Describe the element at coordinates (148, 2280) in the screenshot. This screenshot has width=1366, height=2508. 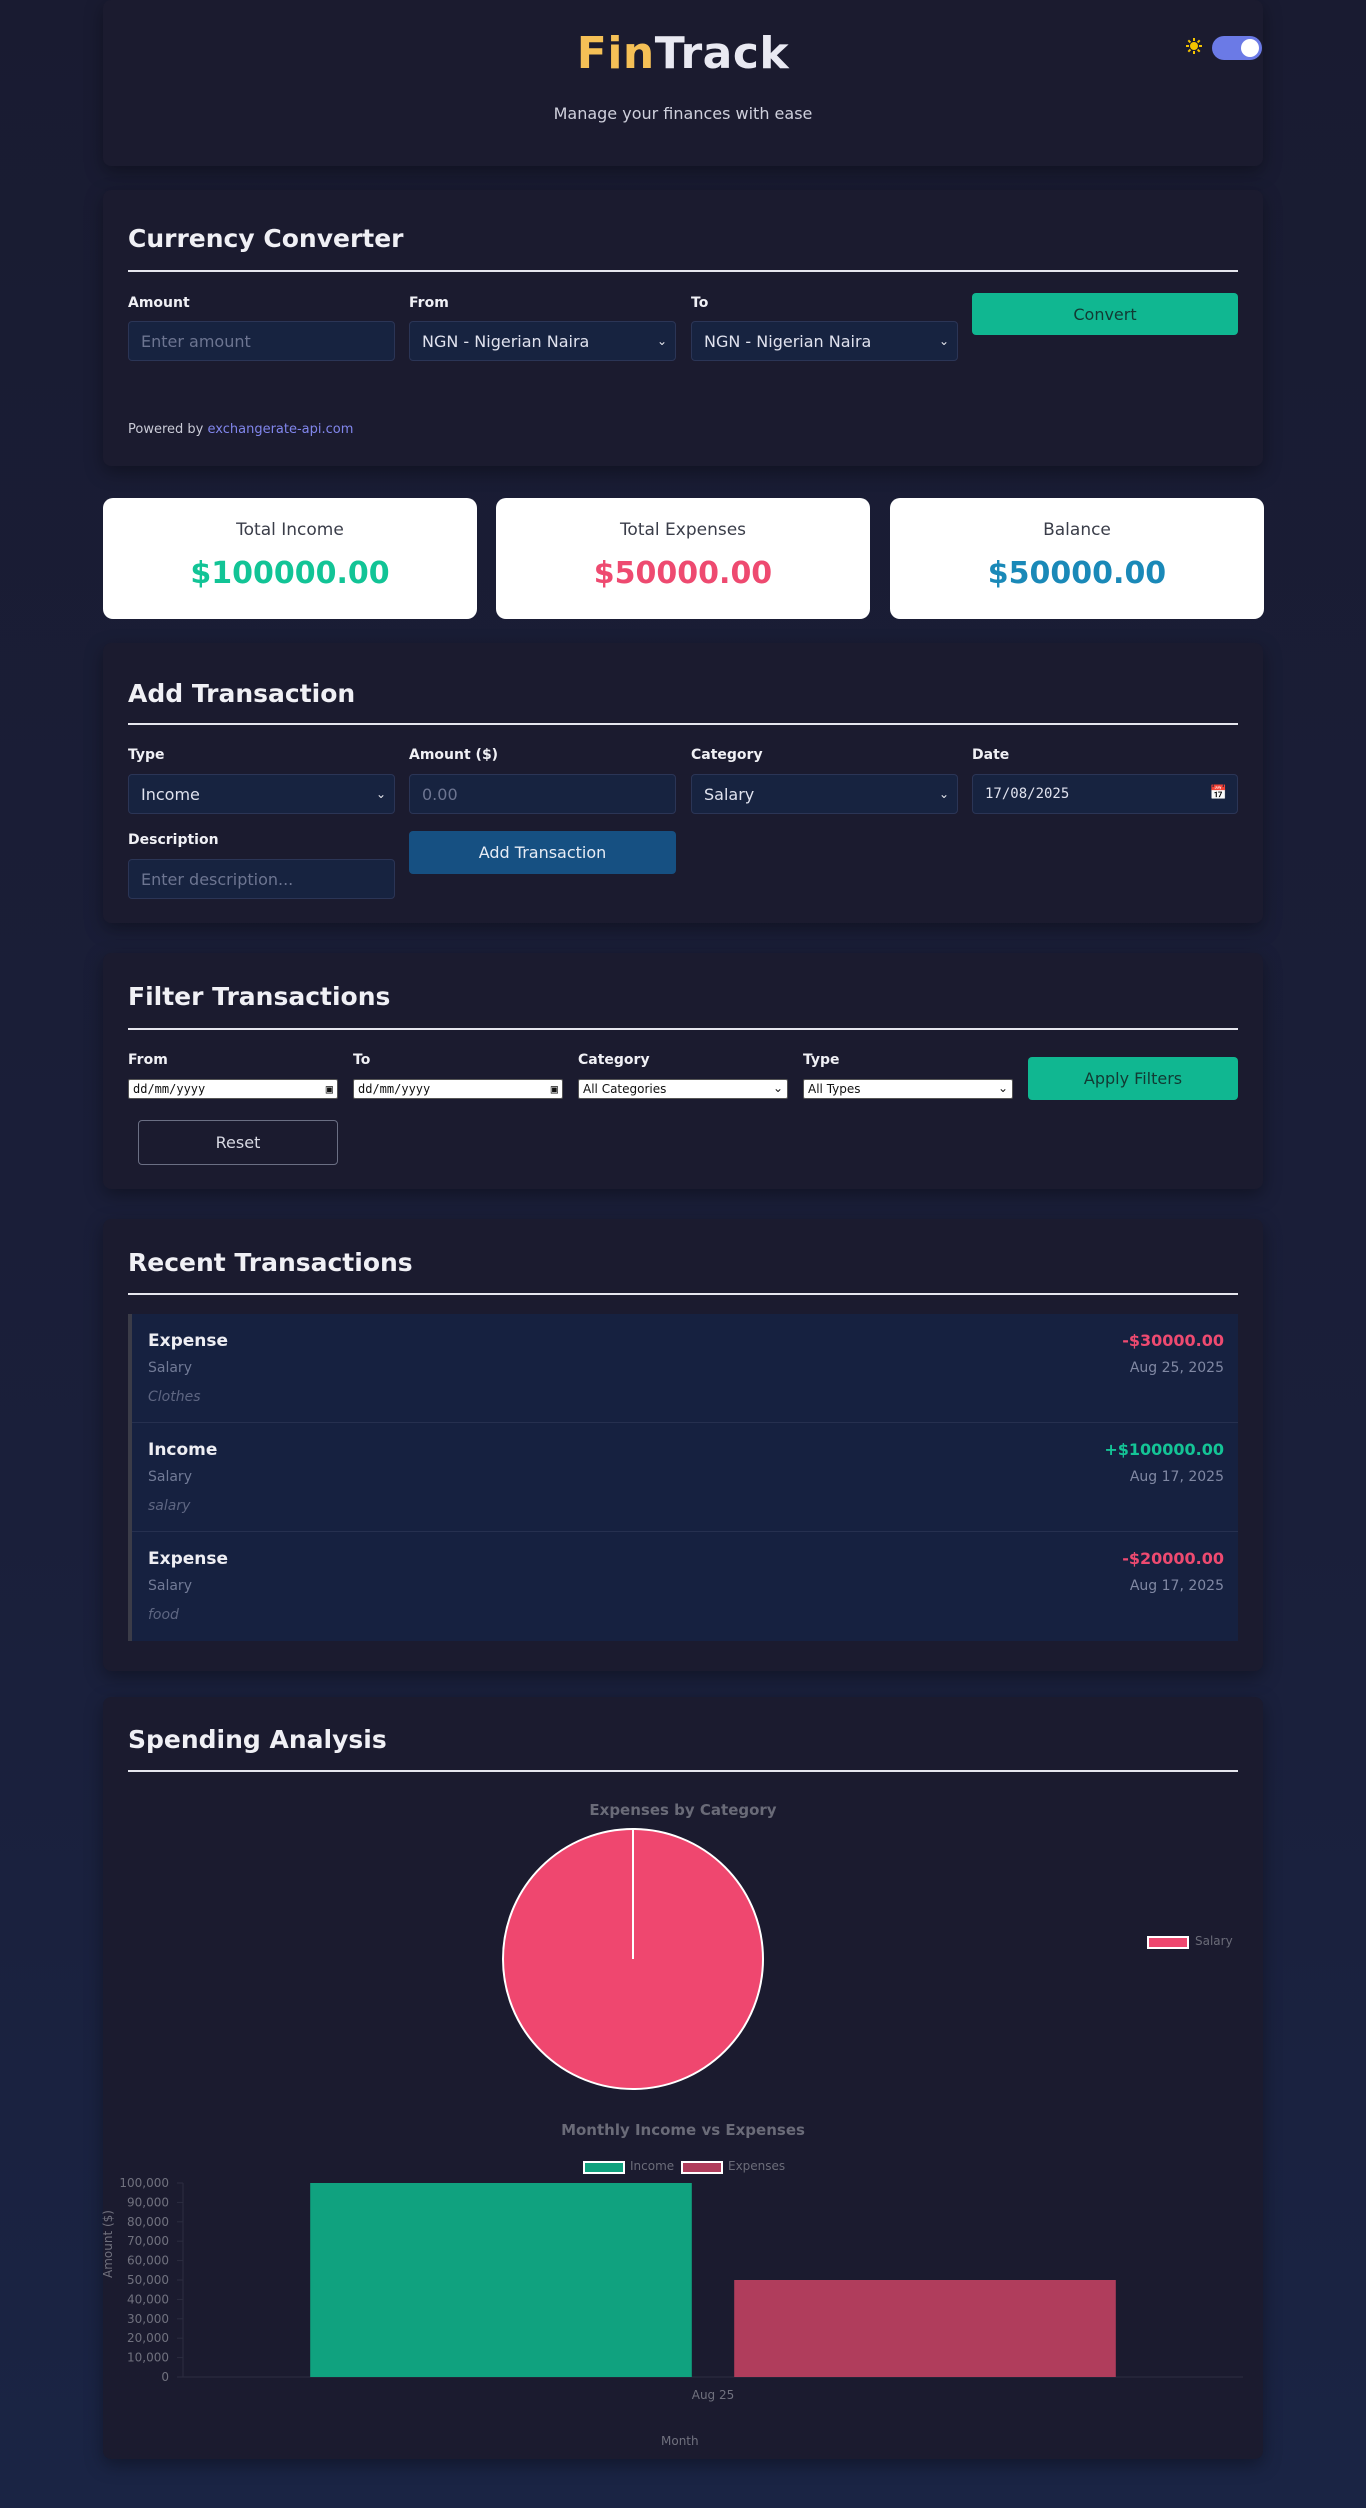
I see `y-tick-label: 50,000` at that location.